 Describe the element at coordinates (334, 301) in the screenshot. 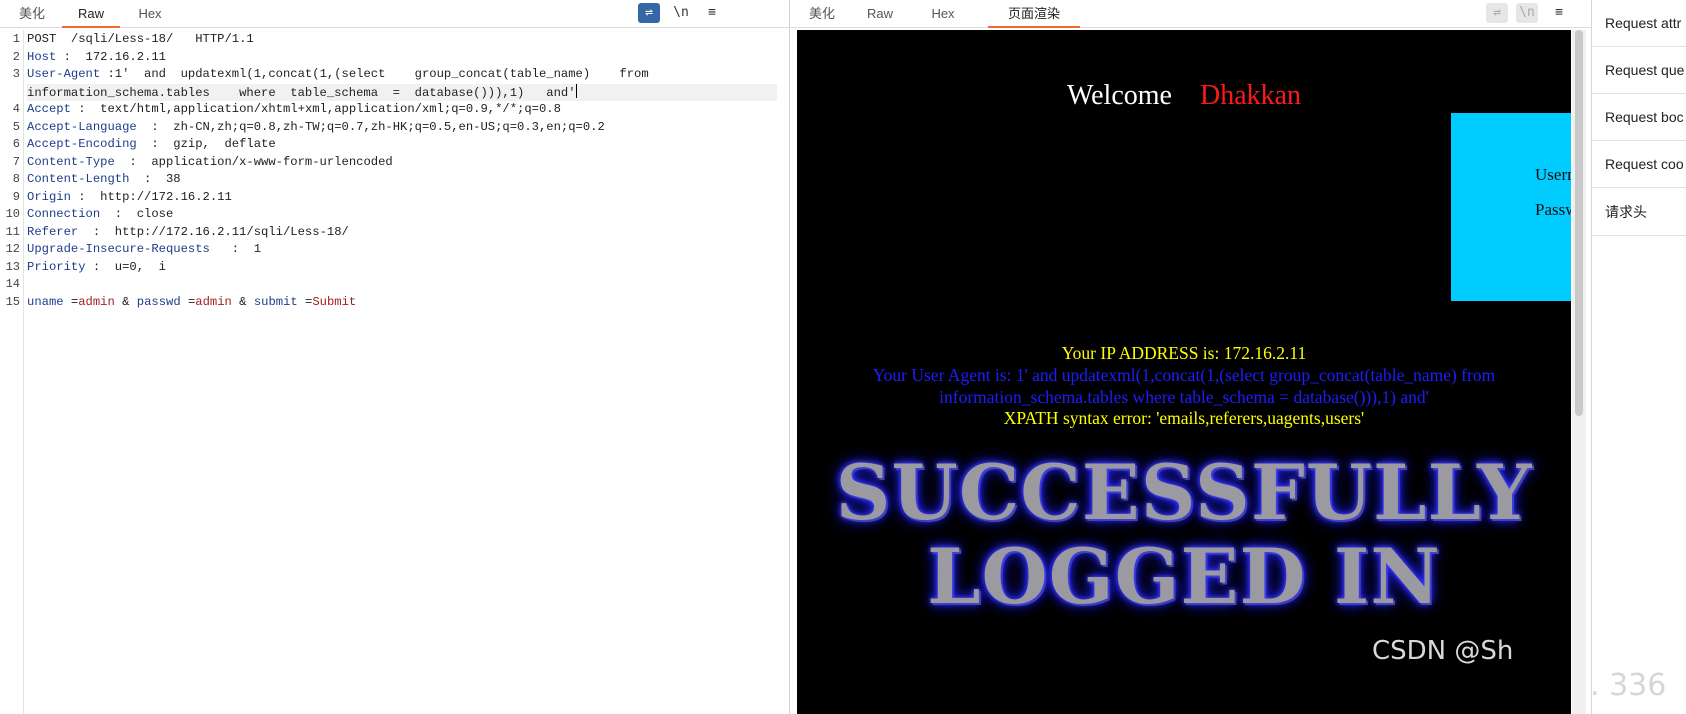

I see `param-value: Submit` at that location.